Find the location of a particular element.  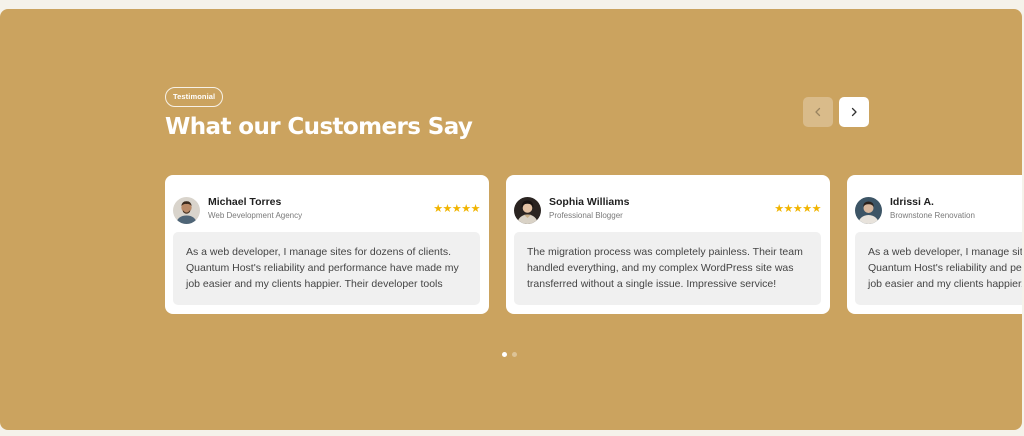

carousel-next-button is located at coordinates (854, 112).